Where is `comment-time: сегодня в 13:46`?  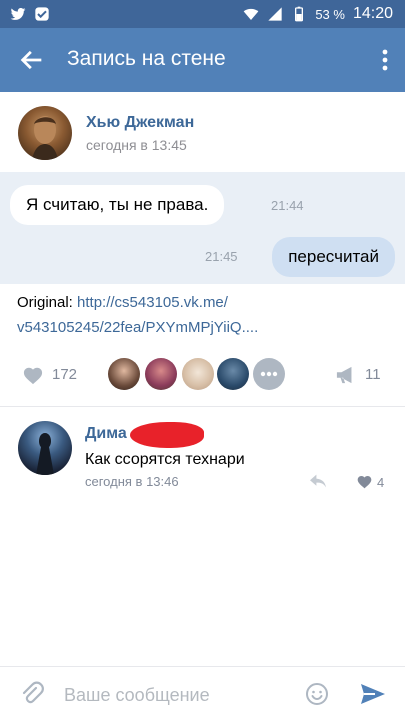 comment-time: сегодня в 13:46 is located at coordinates (132, 481).